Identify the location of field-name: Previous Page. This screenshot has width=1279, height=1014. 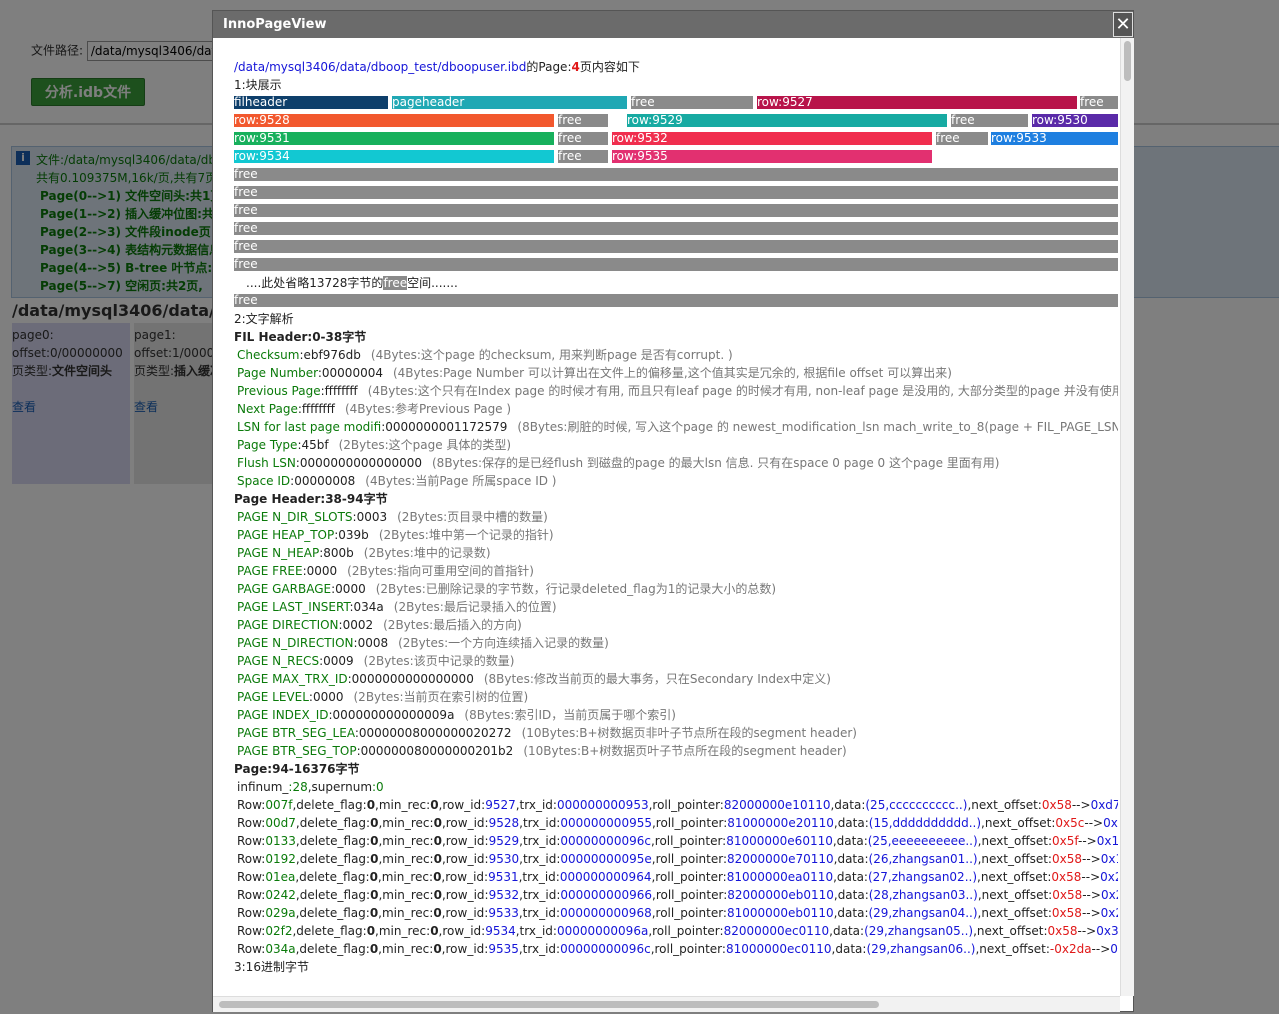
(279, 391).